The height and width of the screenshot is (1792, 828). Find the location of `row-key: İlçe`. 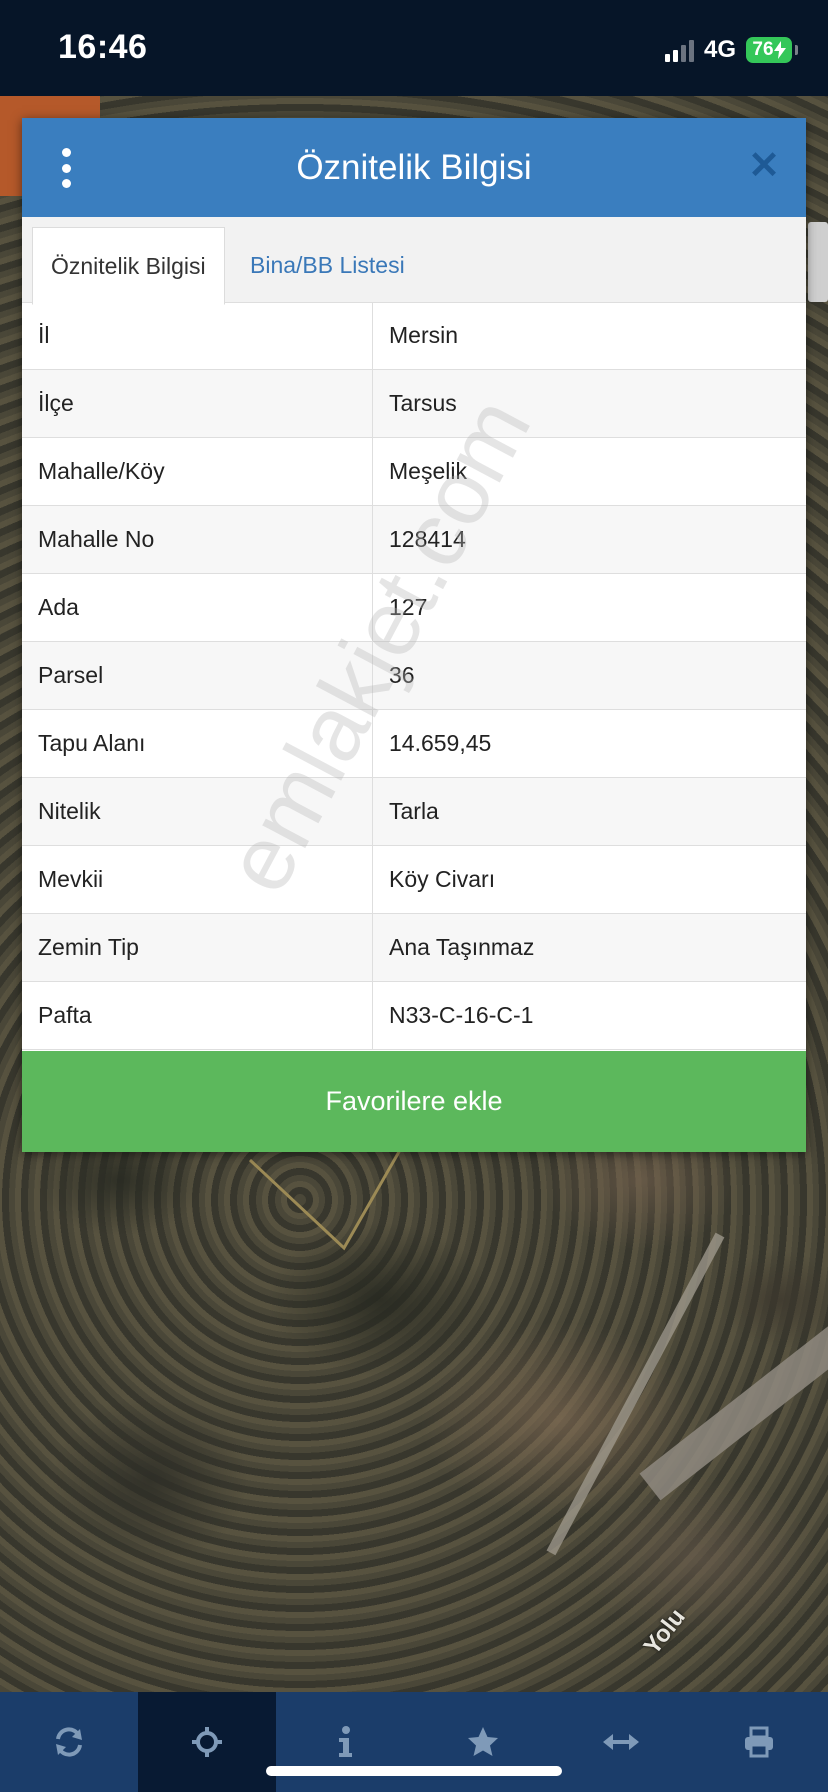

row-key: İlçe is located at coordinates (197, 403).